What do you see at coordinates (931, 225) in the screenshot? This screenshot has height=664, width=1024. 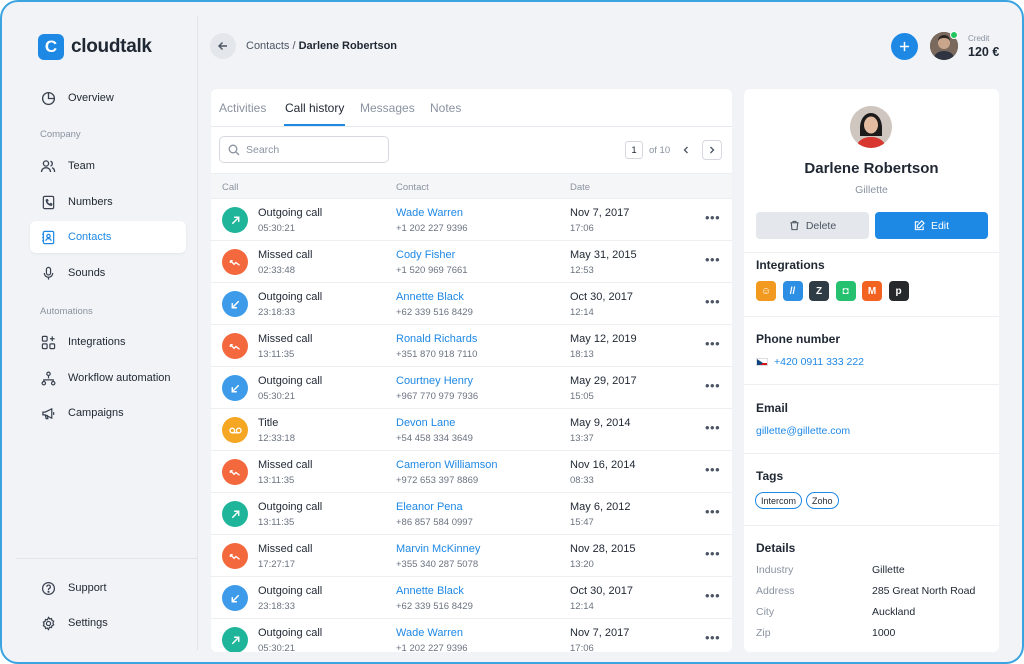 I see `edit-button: Edit` at bounding box center [931, 225].